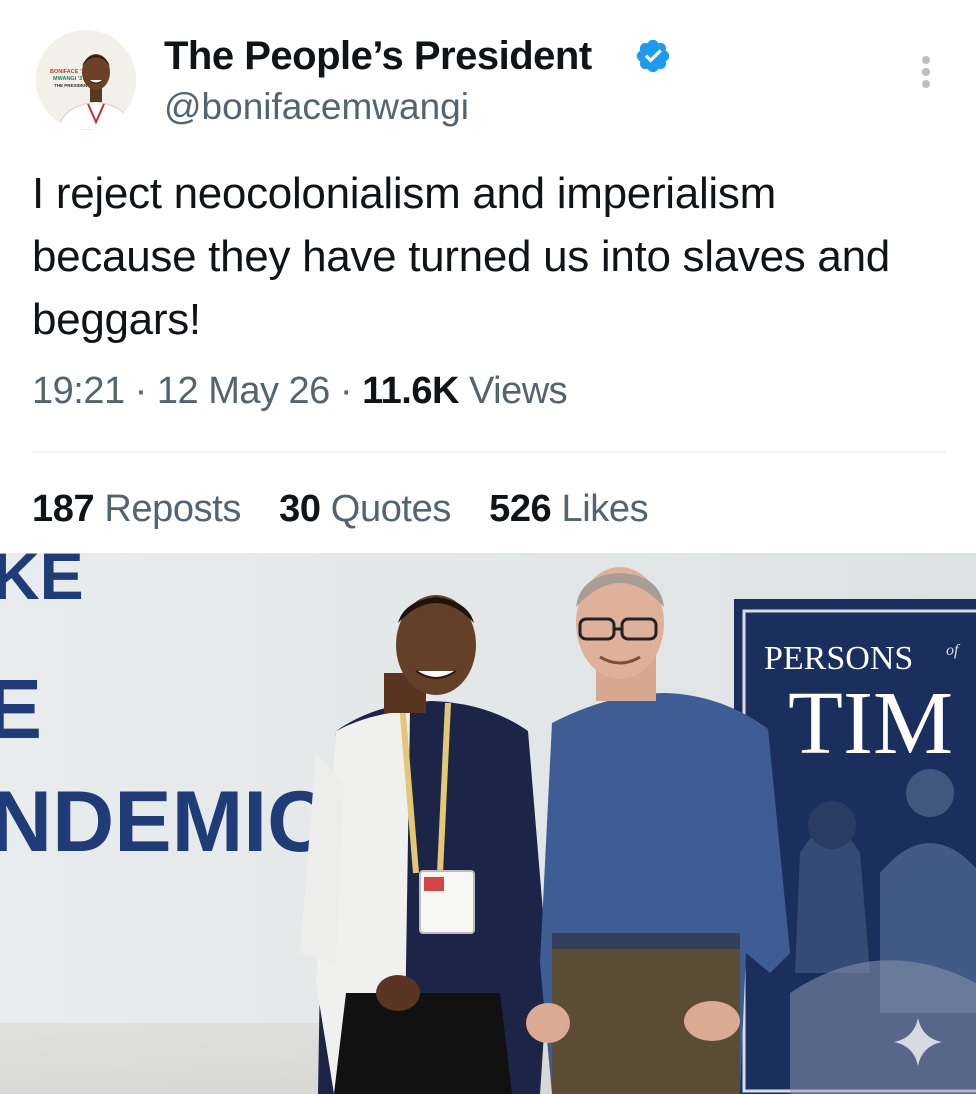  What do you see at coordinates (489, 452) in the screenshot?
I see `divider` at bounding box center [489, 452].